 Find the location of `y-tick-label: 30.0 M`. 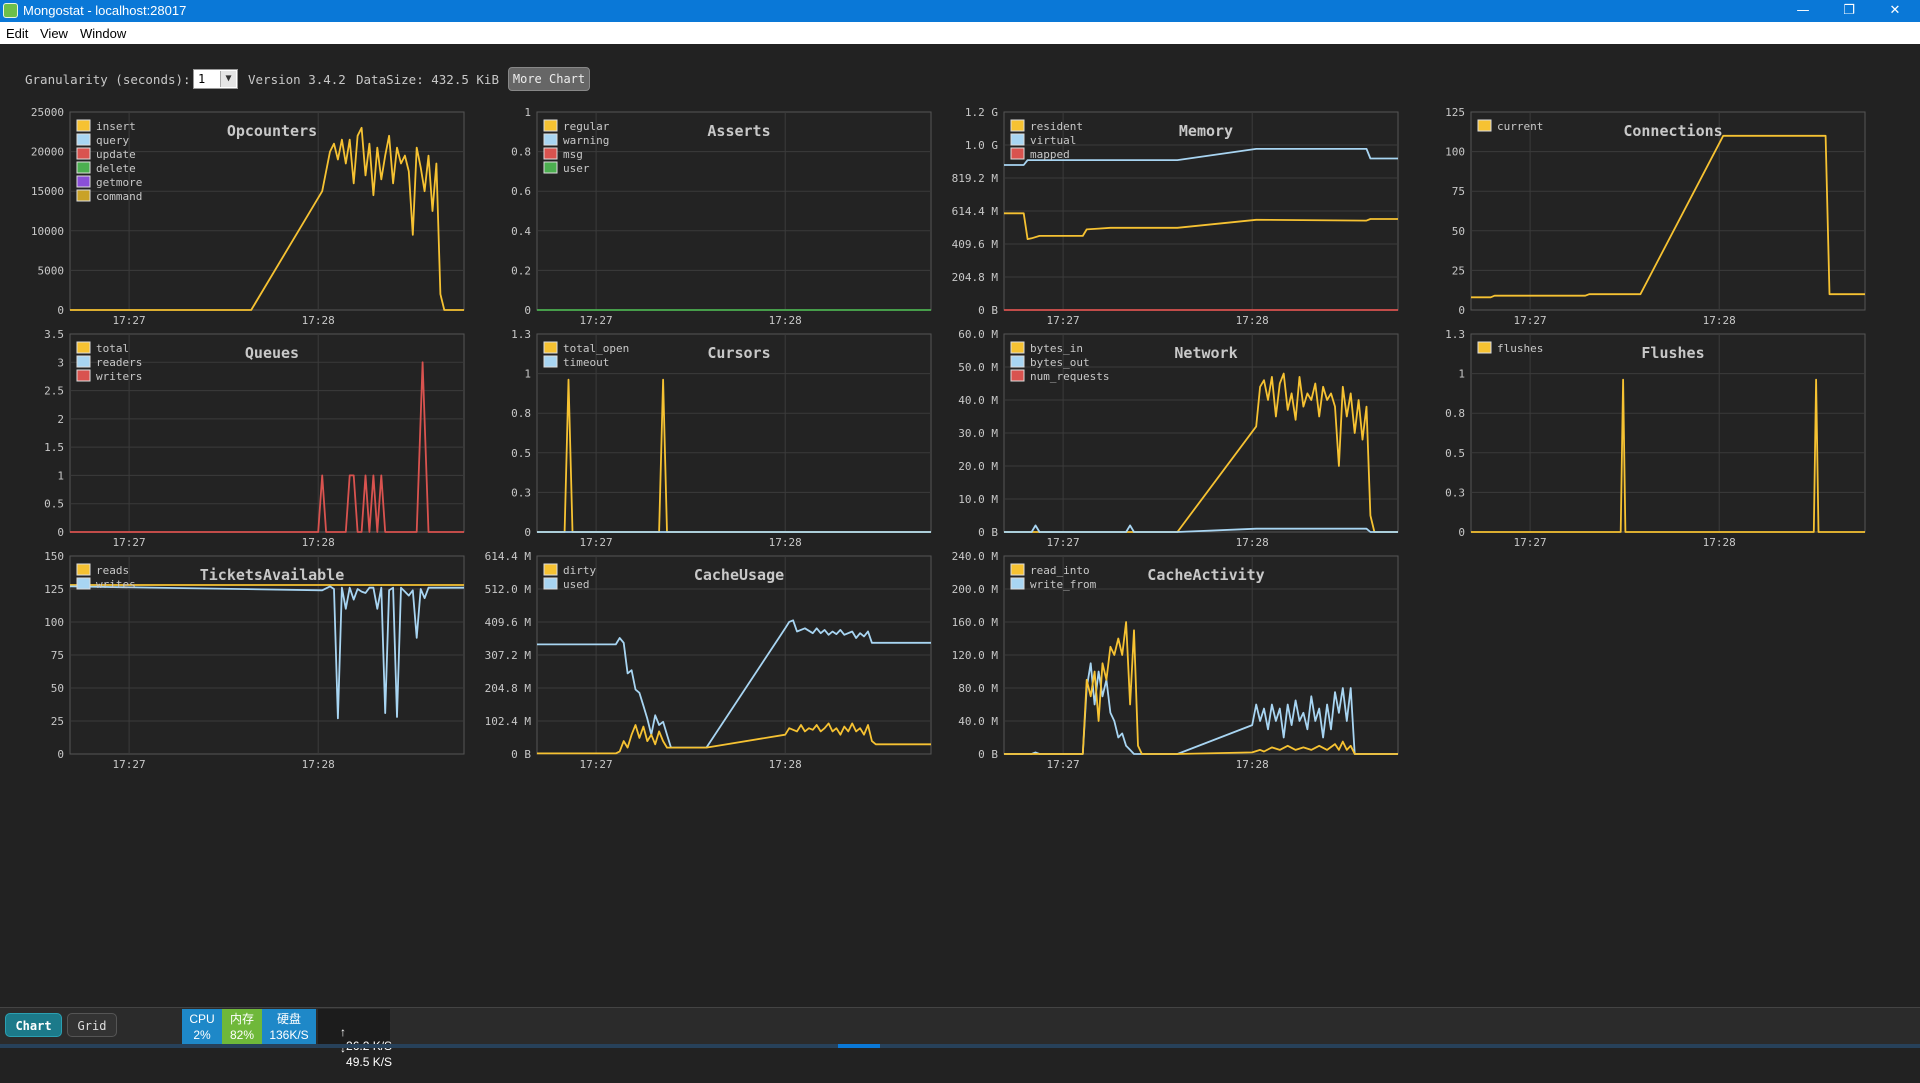

y-tick-label: 30.0 M is located at coordinates (978, 433).